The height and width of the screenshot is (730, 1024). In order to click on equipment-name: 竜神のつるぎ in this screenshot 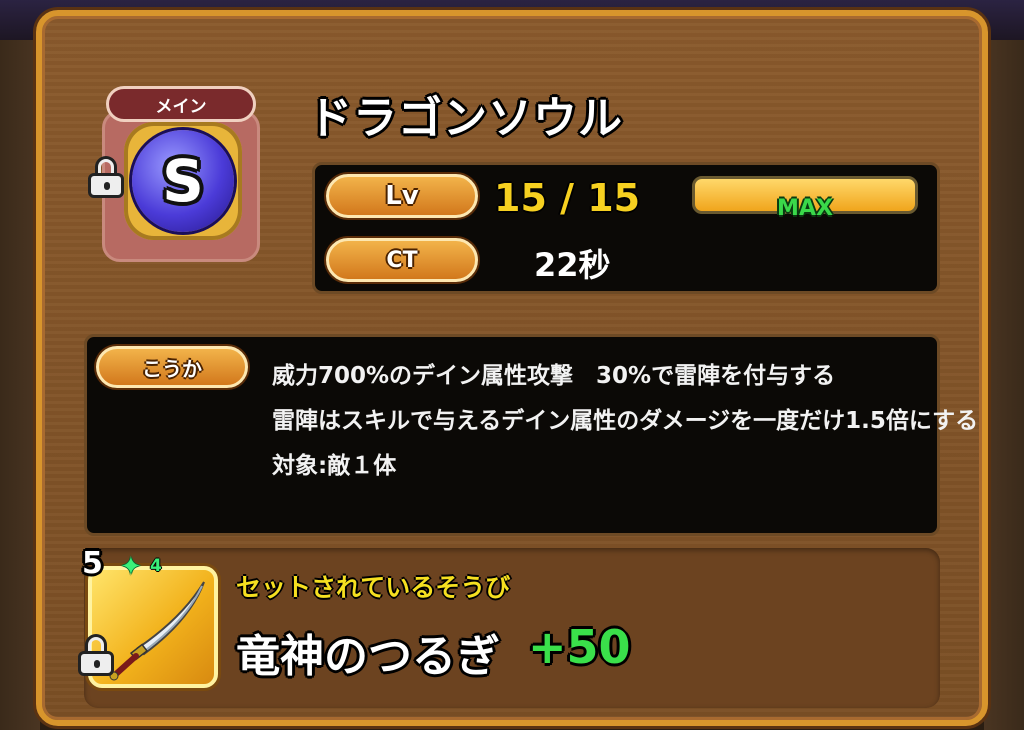, I will do `click(368, 656)`.